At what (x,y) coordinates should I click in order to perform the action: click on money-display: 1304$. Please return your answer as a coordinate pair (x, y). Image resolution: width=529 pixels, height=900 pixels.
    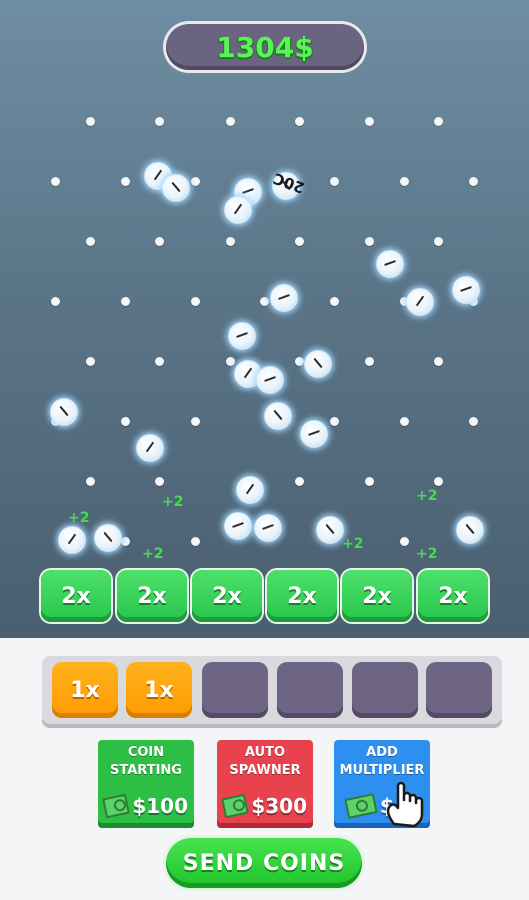
    Looking at the image, I should click on (265, 47).